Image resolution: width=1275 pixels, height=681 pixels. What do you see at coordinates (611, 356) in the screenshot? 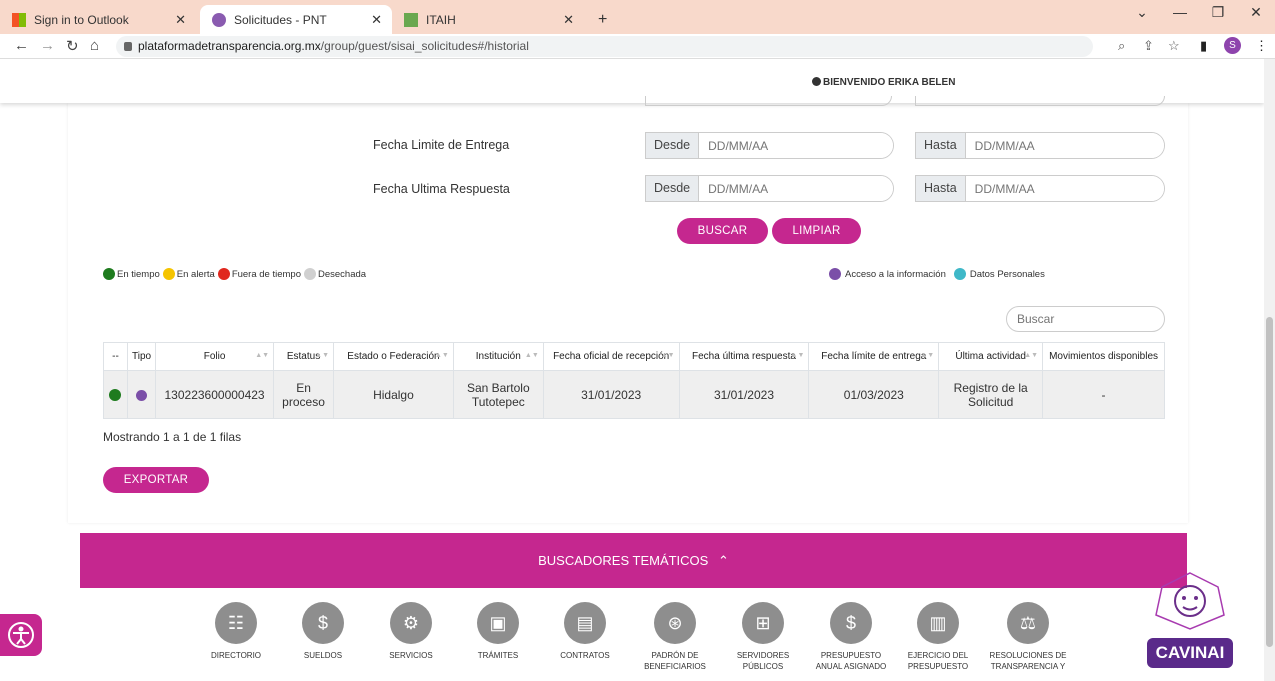
I see `col-fecha-recepcion: Fecha oficial de recepción ▲▼` at bounding box center [611, 356].